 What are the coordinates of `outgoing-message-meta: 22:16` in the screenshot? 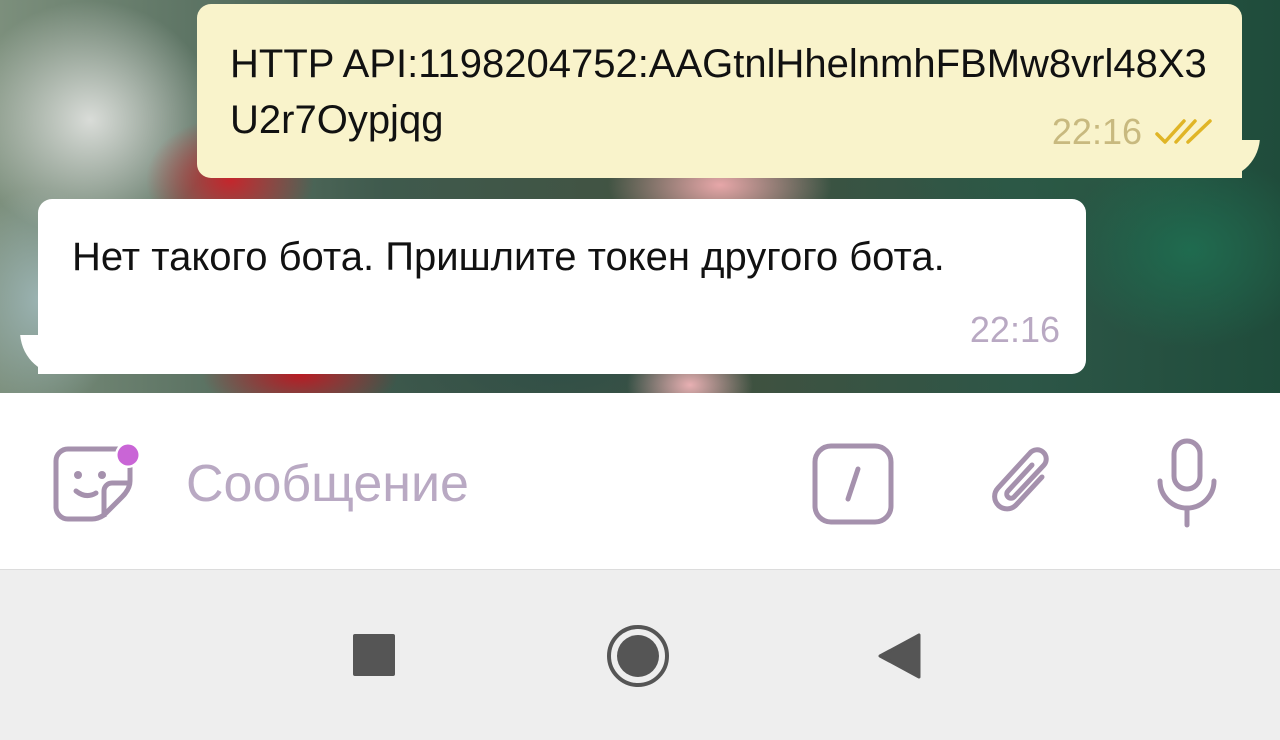 It's located at (1133, 132).